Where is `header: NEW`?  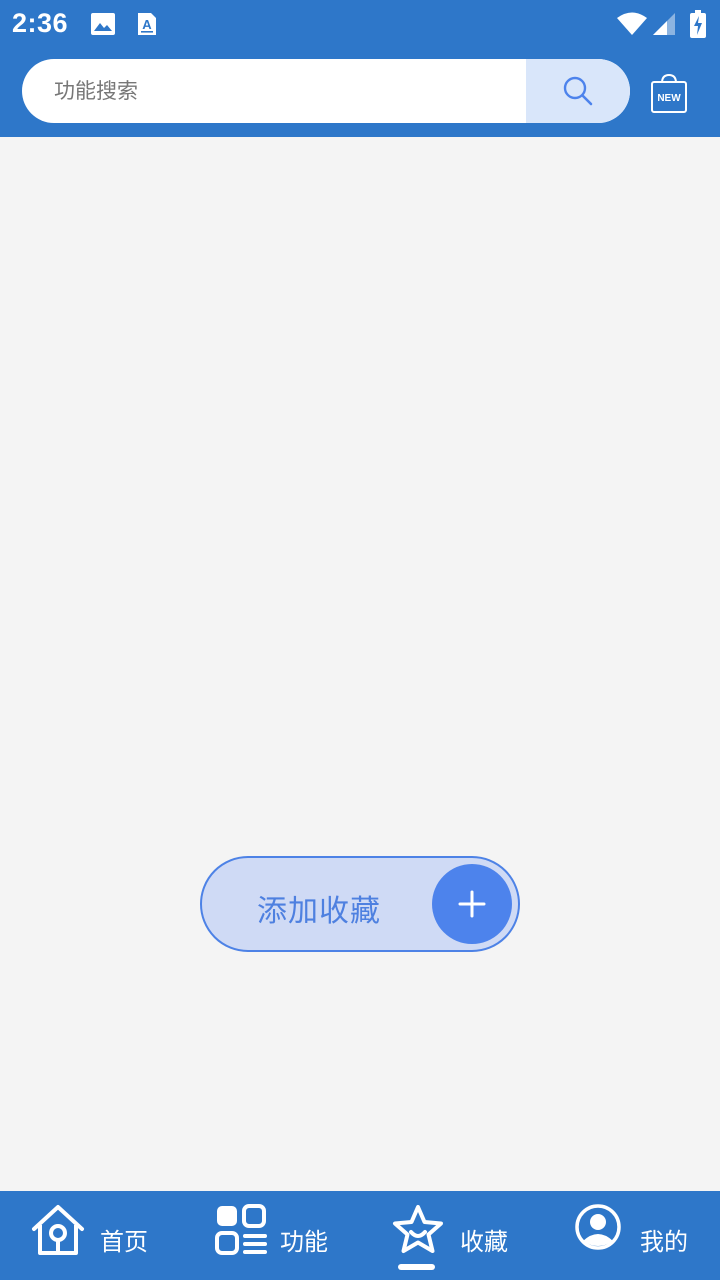 header: NEW is located at coordinates (360, 92).